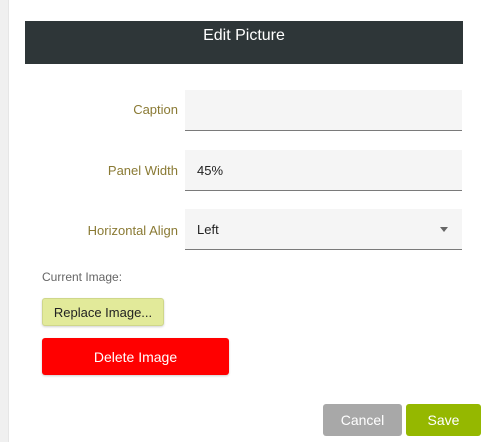  Describe the element at coordinates (208, 229) in the screenshot. I see `horizontal-align-value: Left` at that location.